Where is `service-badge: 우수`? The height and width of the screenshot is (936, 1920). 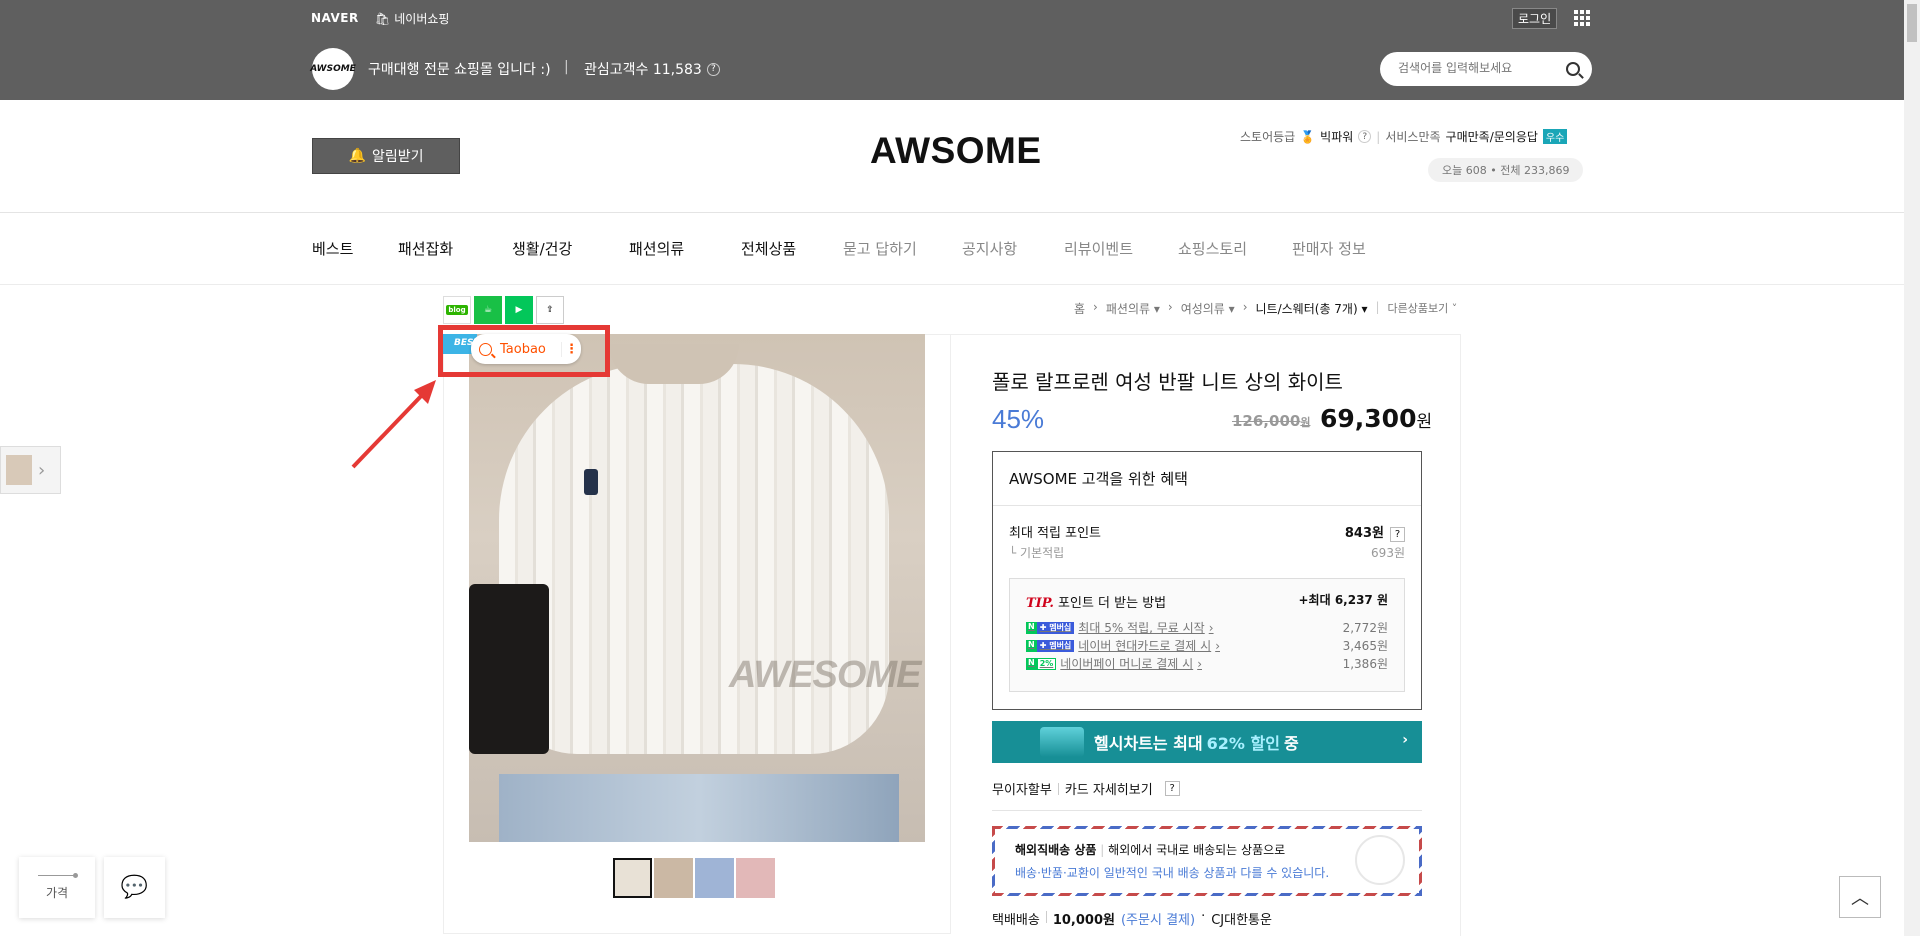
service-badge: 우수 is located at coordinates (1555, 136).